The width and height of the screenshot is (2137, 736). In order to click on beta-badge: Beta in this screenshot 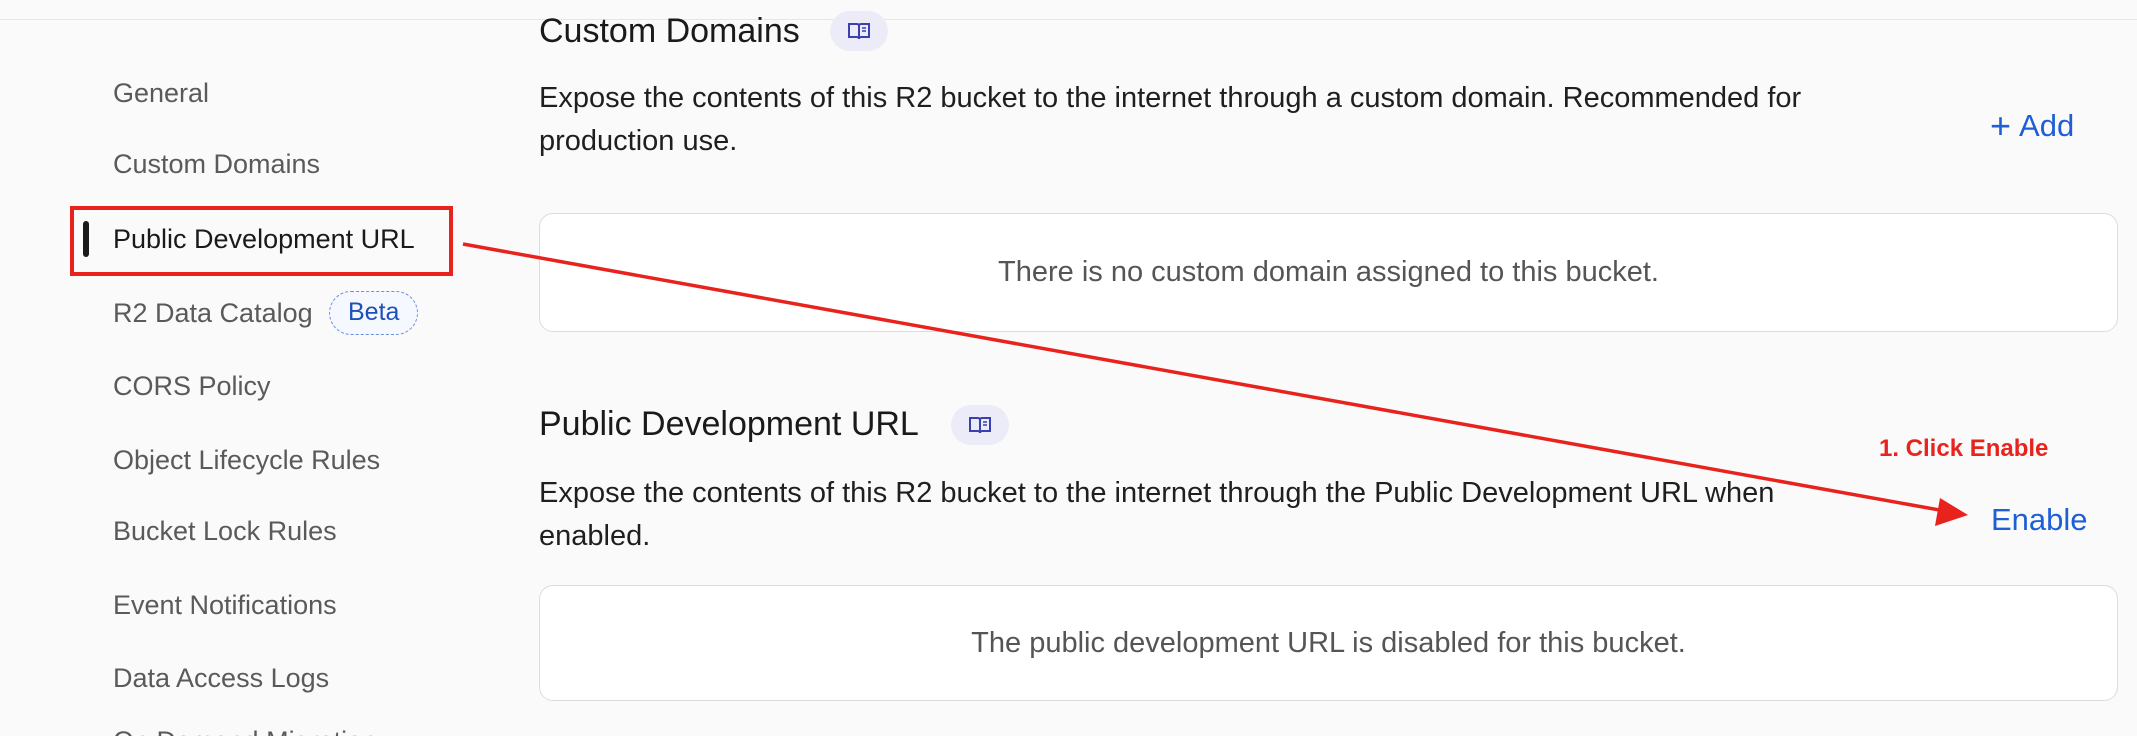, I will do `click(374, 313)`.